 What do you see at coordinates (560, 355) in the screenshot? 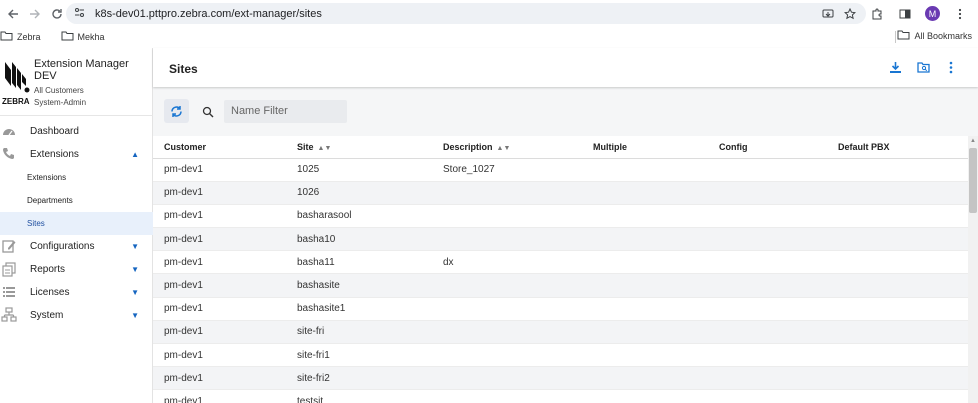
I see `table-row: pm-dev1 site-fri1` at bounding box center [560, 355].